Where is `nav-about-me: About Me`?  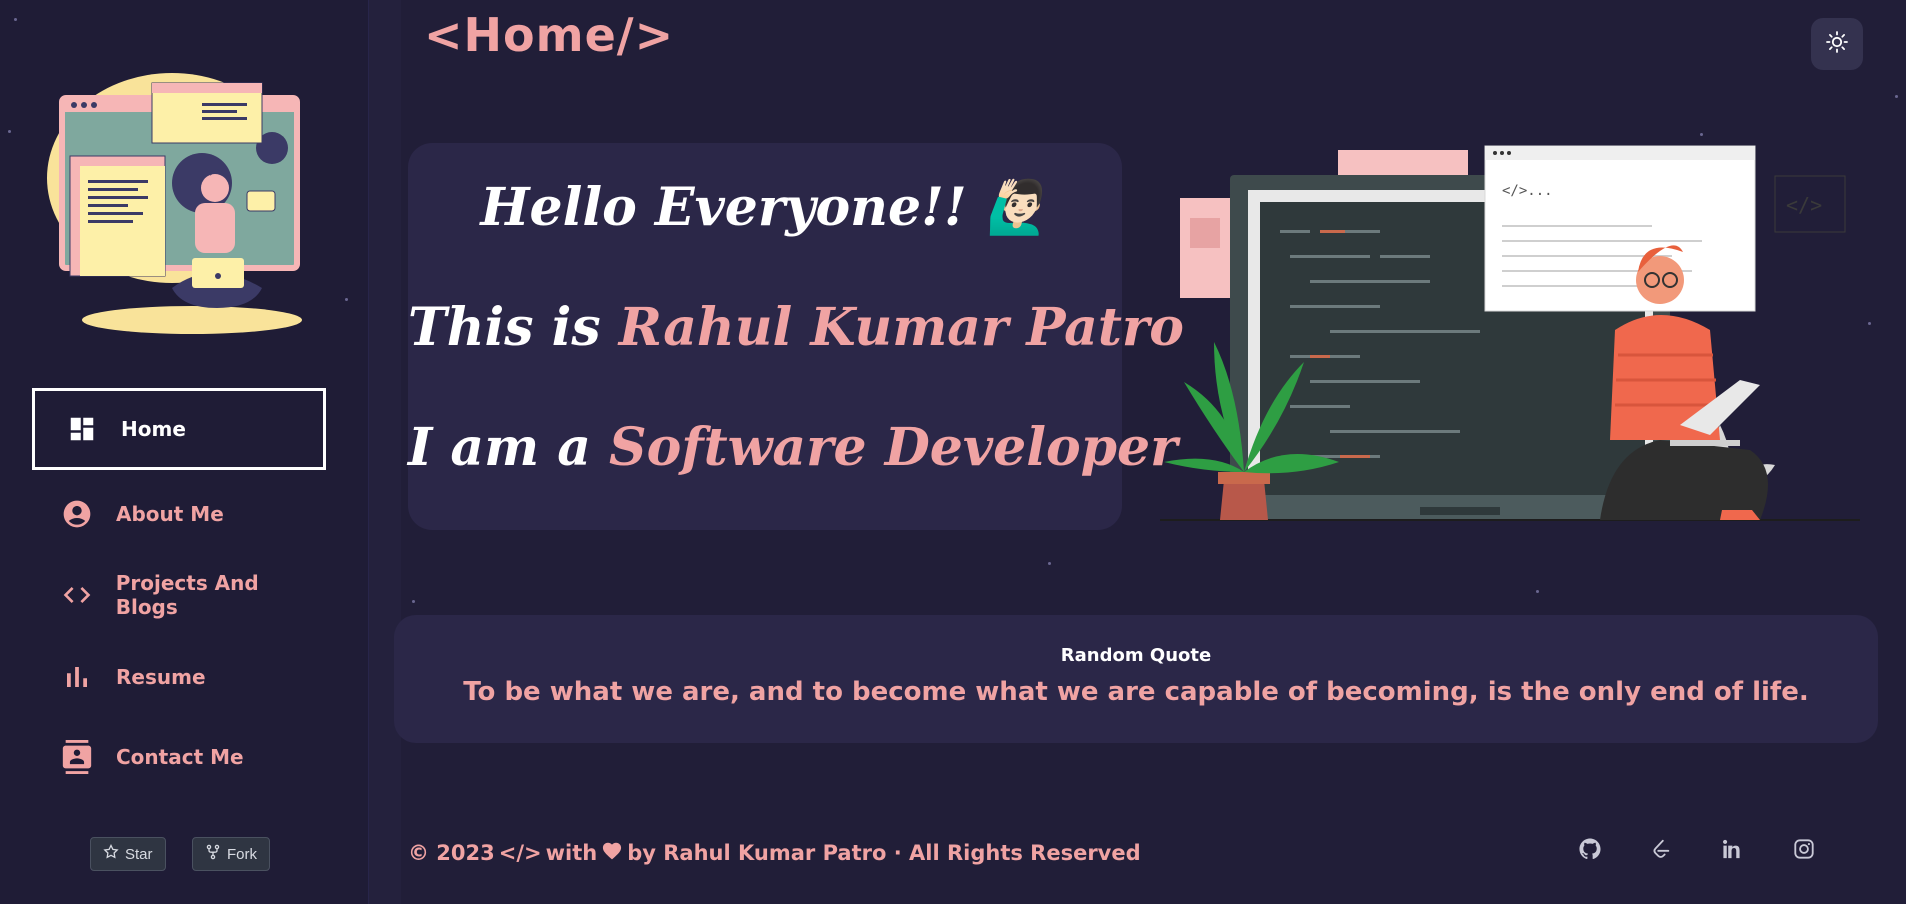 nav-about-me: About Me is located at coordinates (179, 514).